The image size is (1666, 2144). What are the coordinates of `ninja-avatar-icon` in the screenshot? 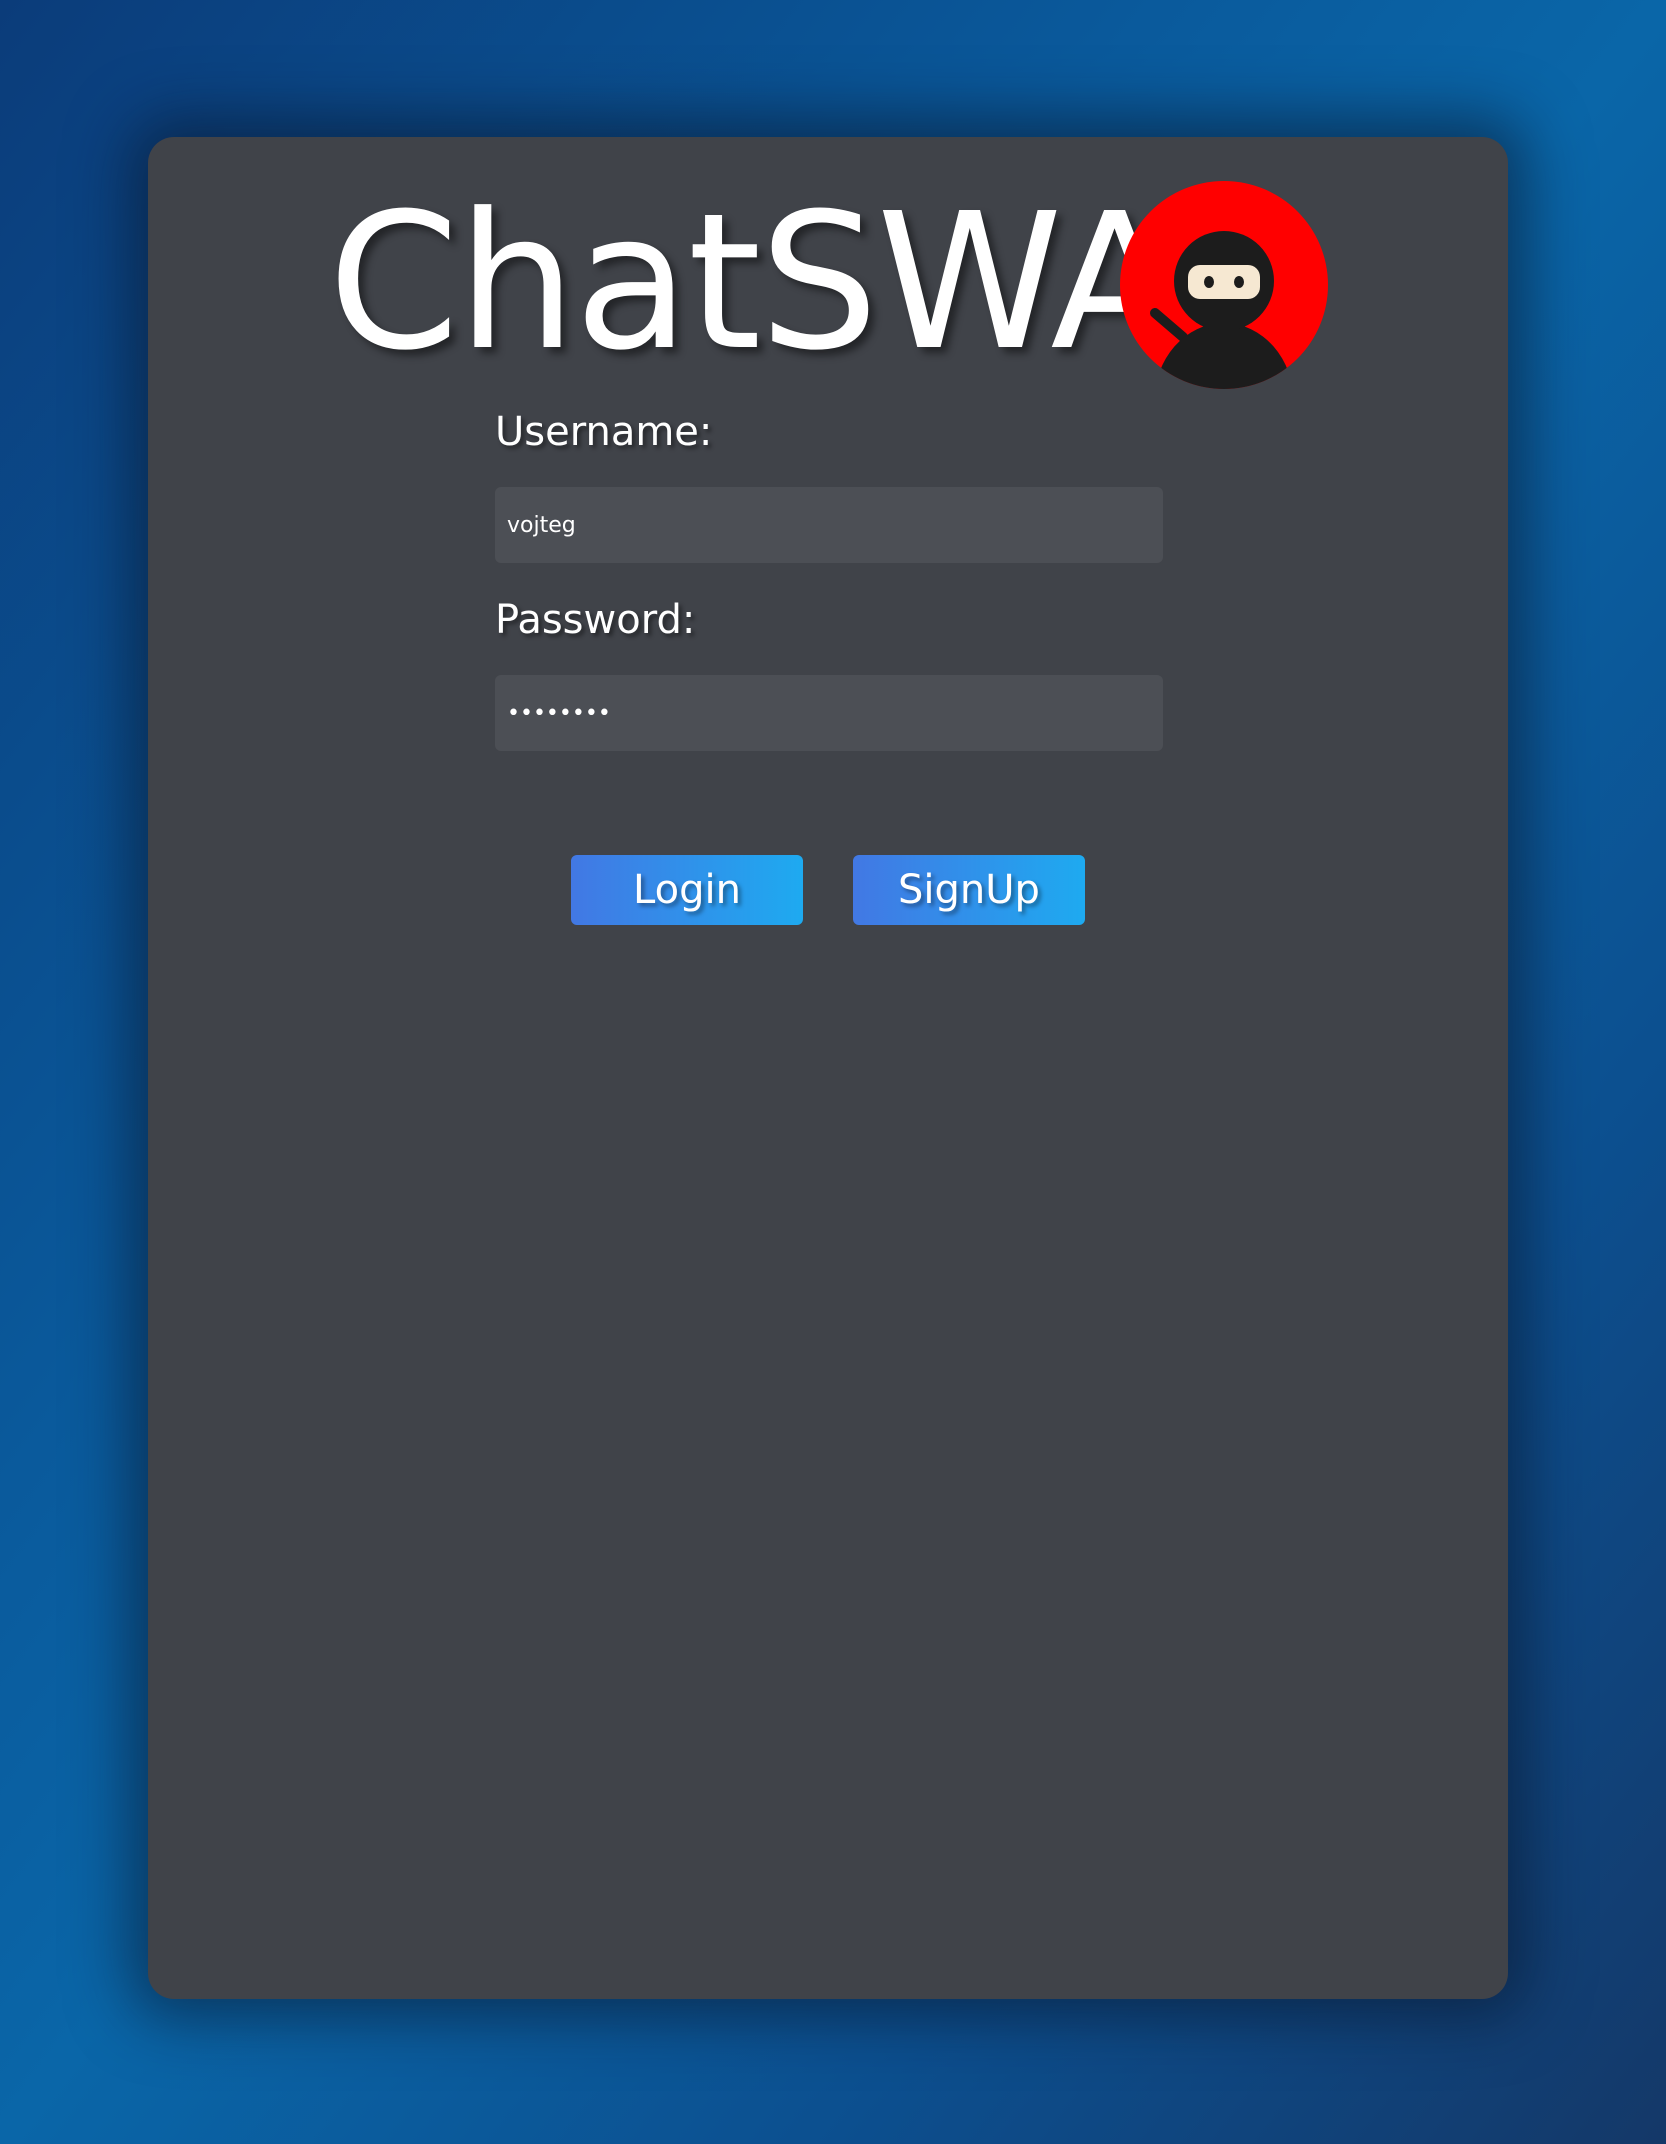 It's located at (1224, 285).